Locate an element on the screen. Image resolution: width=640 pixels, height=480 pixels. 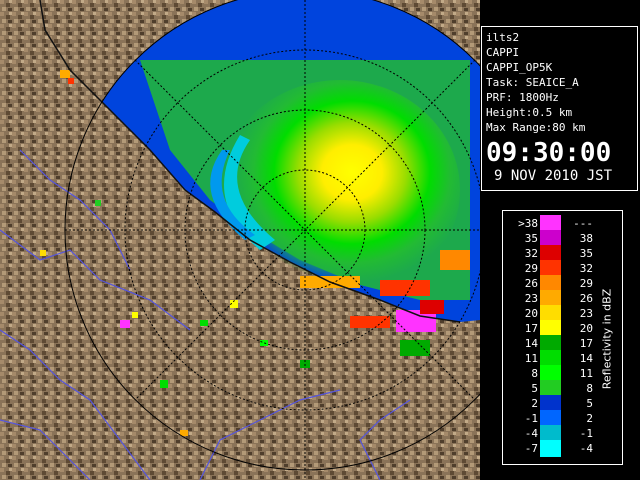
observation-time: 09:30:00 is located at coordinates (549, 153).